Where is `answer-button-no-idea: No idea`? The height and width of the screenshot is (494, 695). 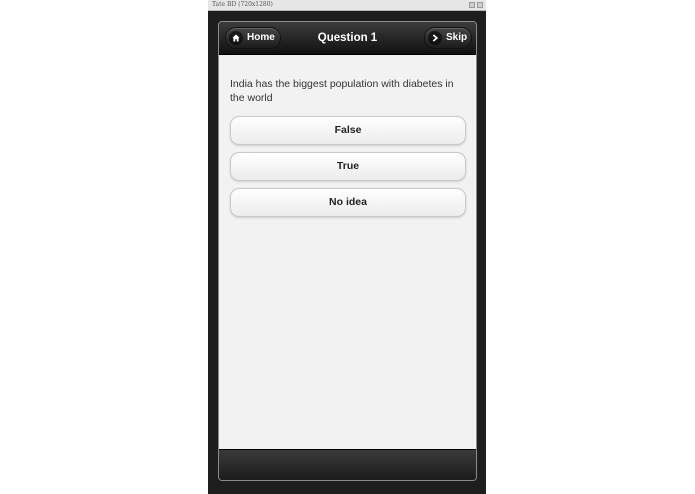
answer-button-no-idea: No idea is located at coordinates (348, 202).